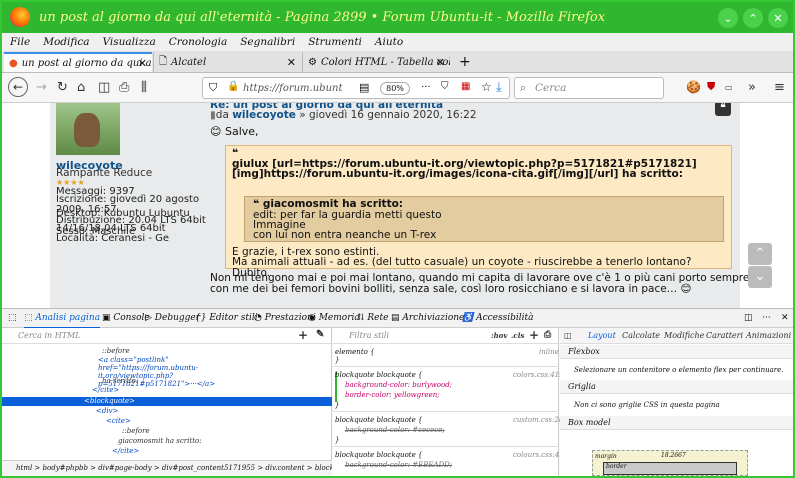 This screenshot has width=795, height=478. I want to click on flag-icon: ▦, so click(465, 86).